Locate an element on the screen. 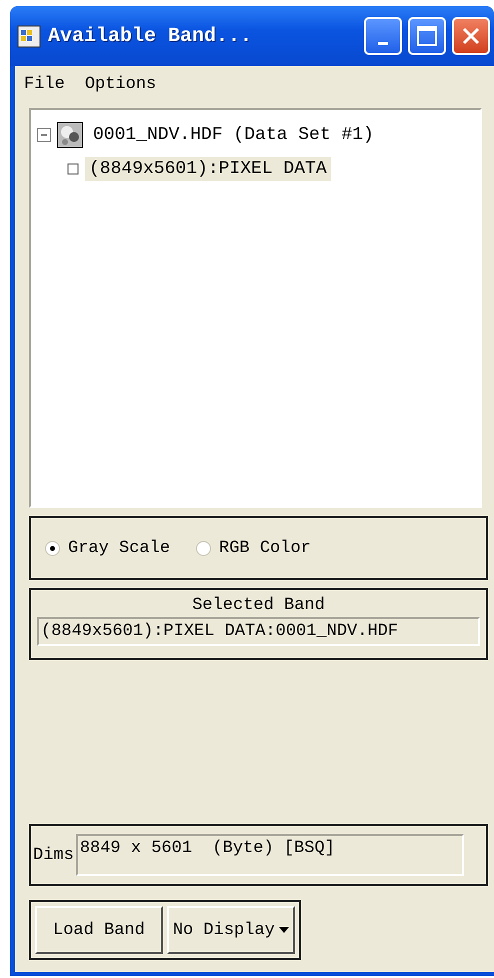 The width and height of the screenshot is (494, 978). image-icon is located at coordinates (70, 135).